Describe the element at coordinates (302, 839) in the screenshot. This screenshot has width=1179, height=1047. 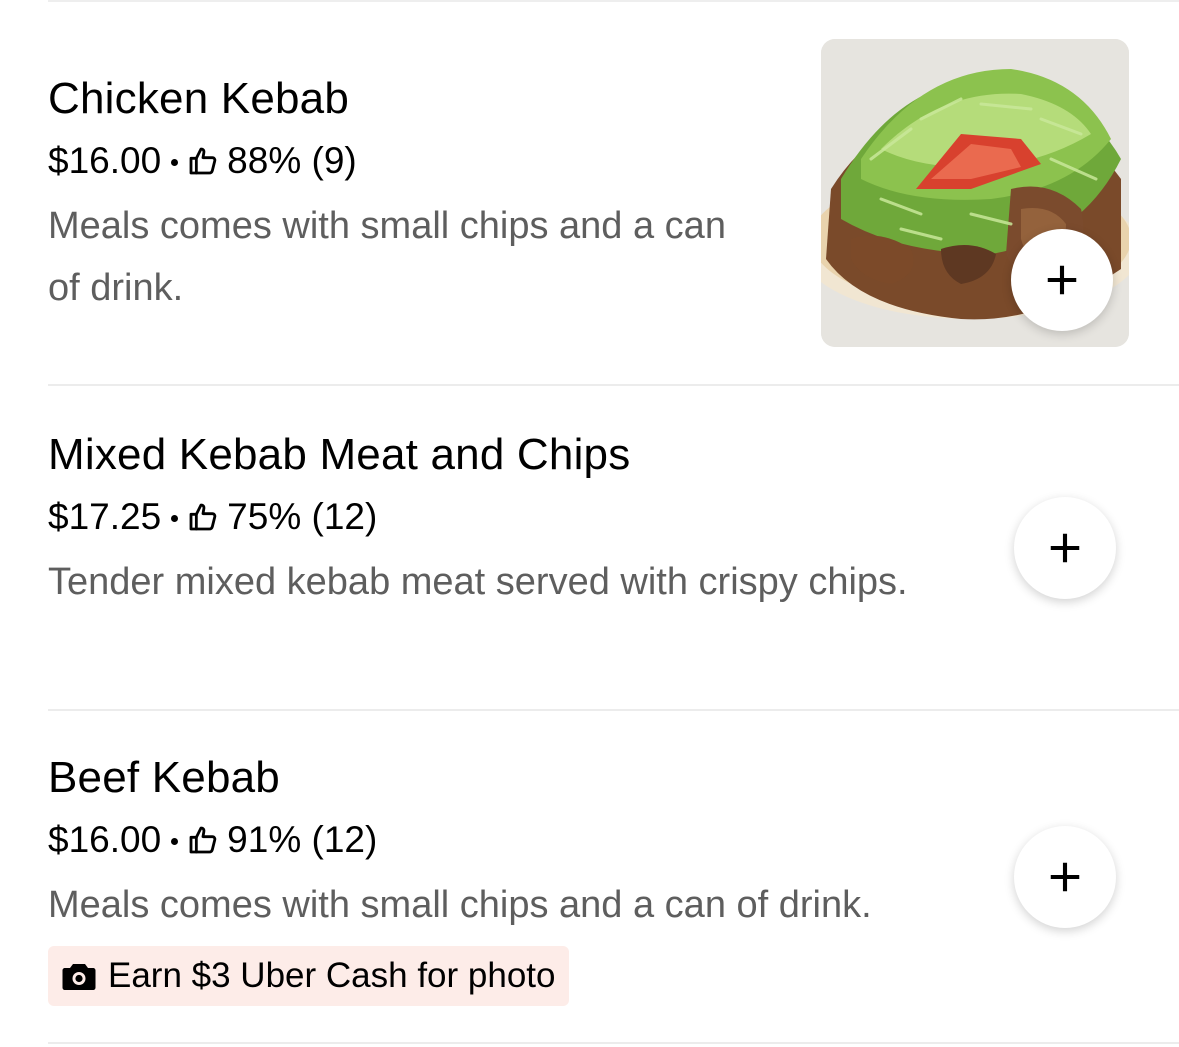
I see `item-rating: 91% (12)` at that location.